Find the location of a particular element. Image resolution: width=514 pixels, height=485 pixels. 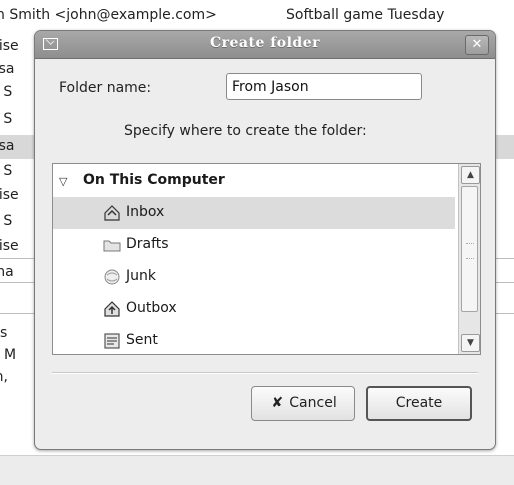

sent-icon is located at coordinates (112, 341).